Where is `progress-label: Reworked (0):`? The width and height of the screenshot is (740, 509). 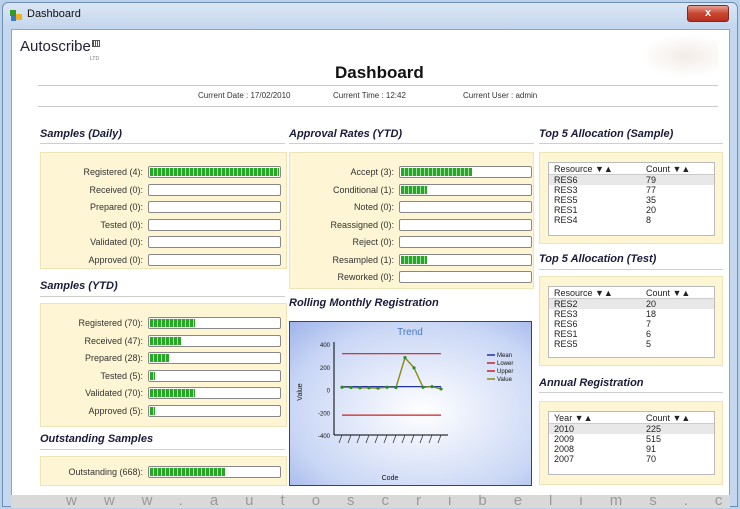
progress-label: Reworked (0): is located at coordinates (365, 277).